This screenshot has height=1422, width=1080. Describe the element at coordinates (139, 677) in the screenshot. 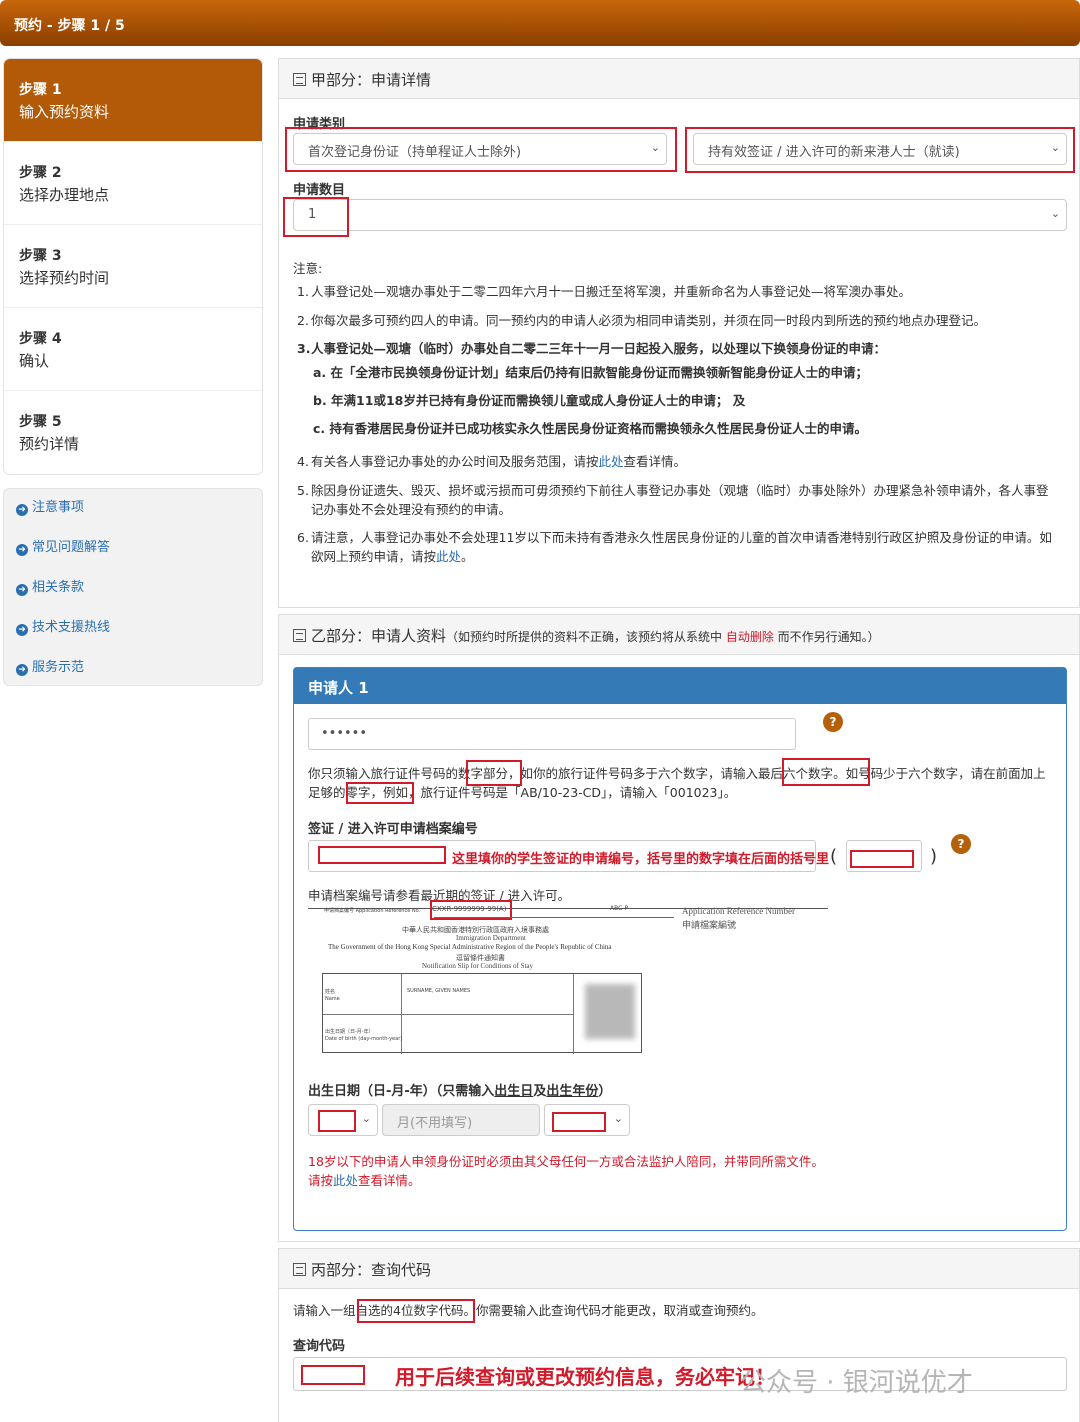

I see `link-service-demo: ➜ 服务示范` at that location.